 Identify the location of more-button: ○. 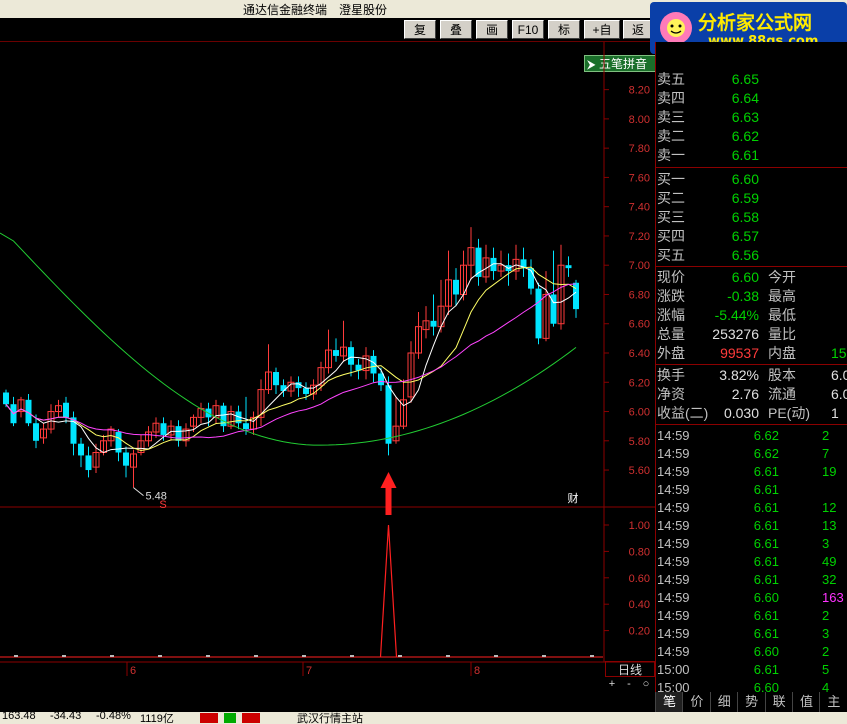
(646, 684).